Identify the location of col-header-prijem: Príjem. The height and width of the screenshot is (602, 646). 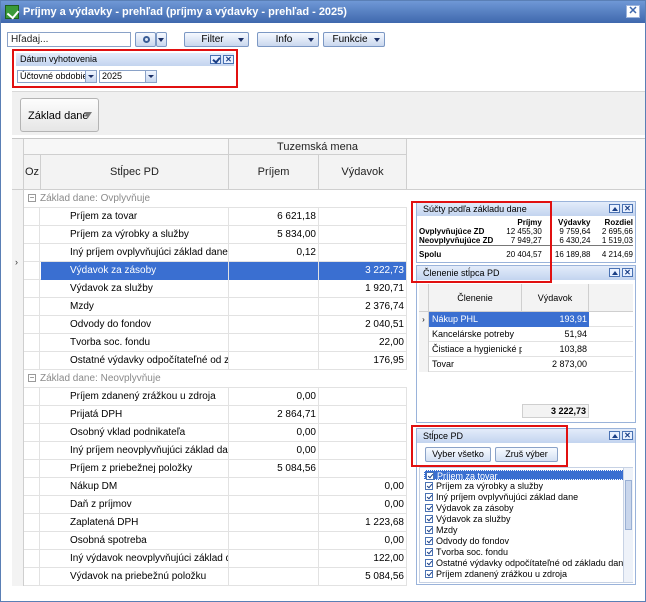
(274, 172).